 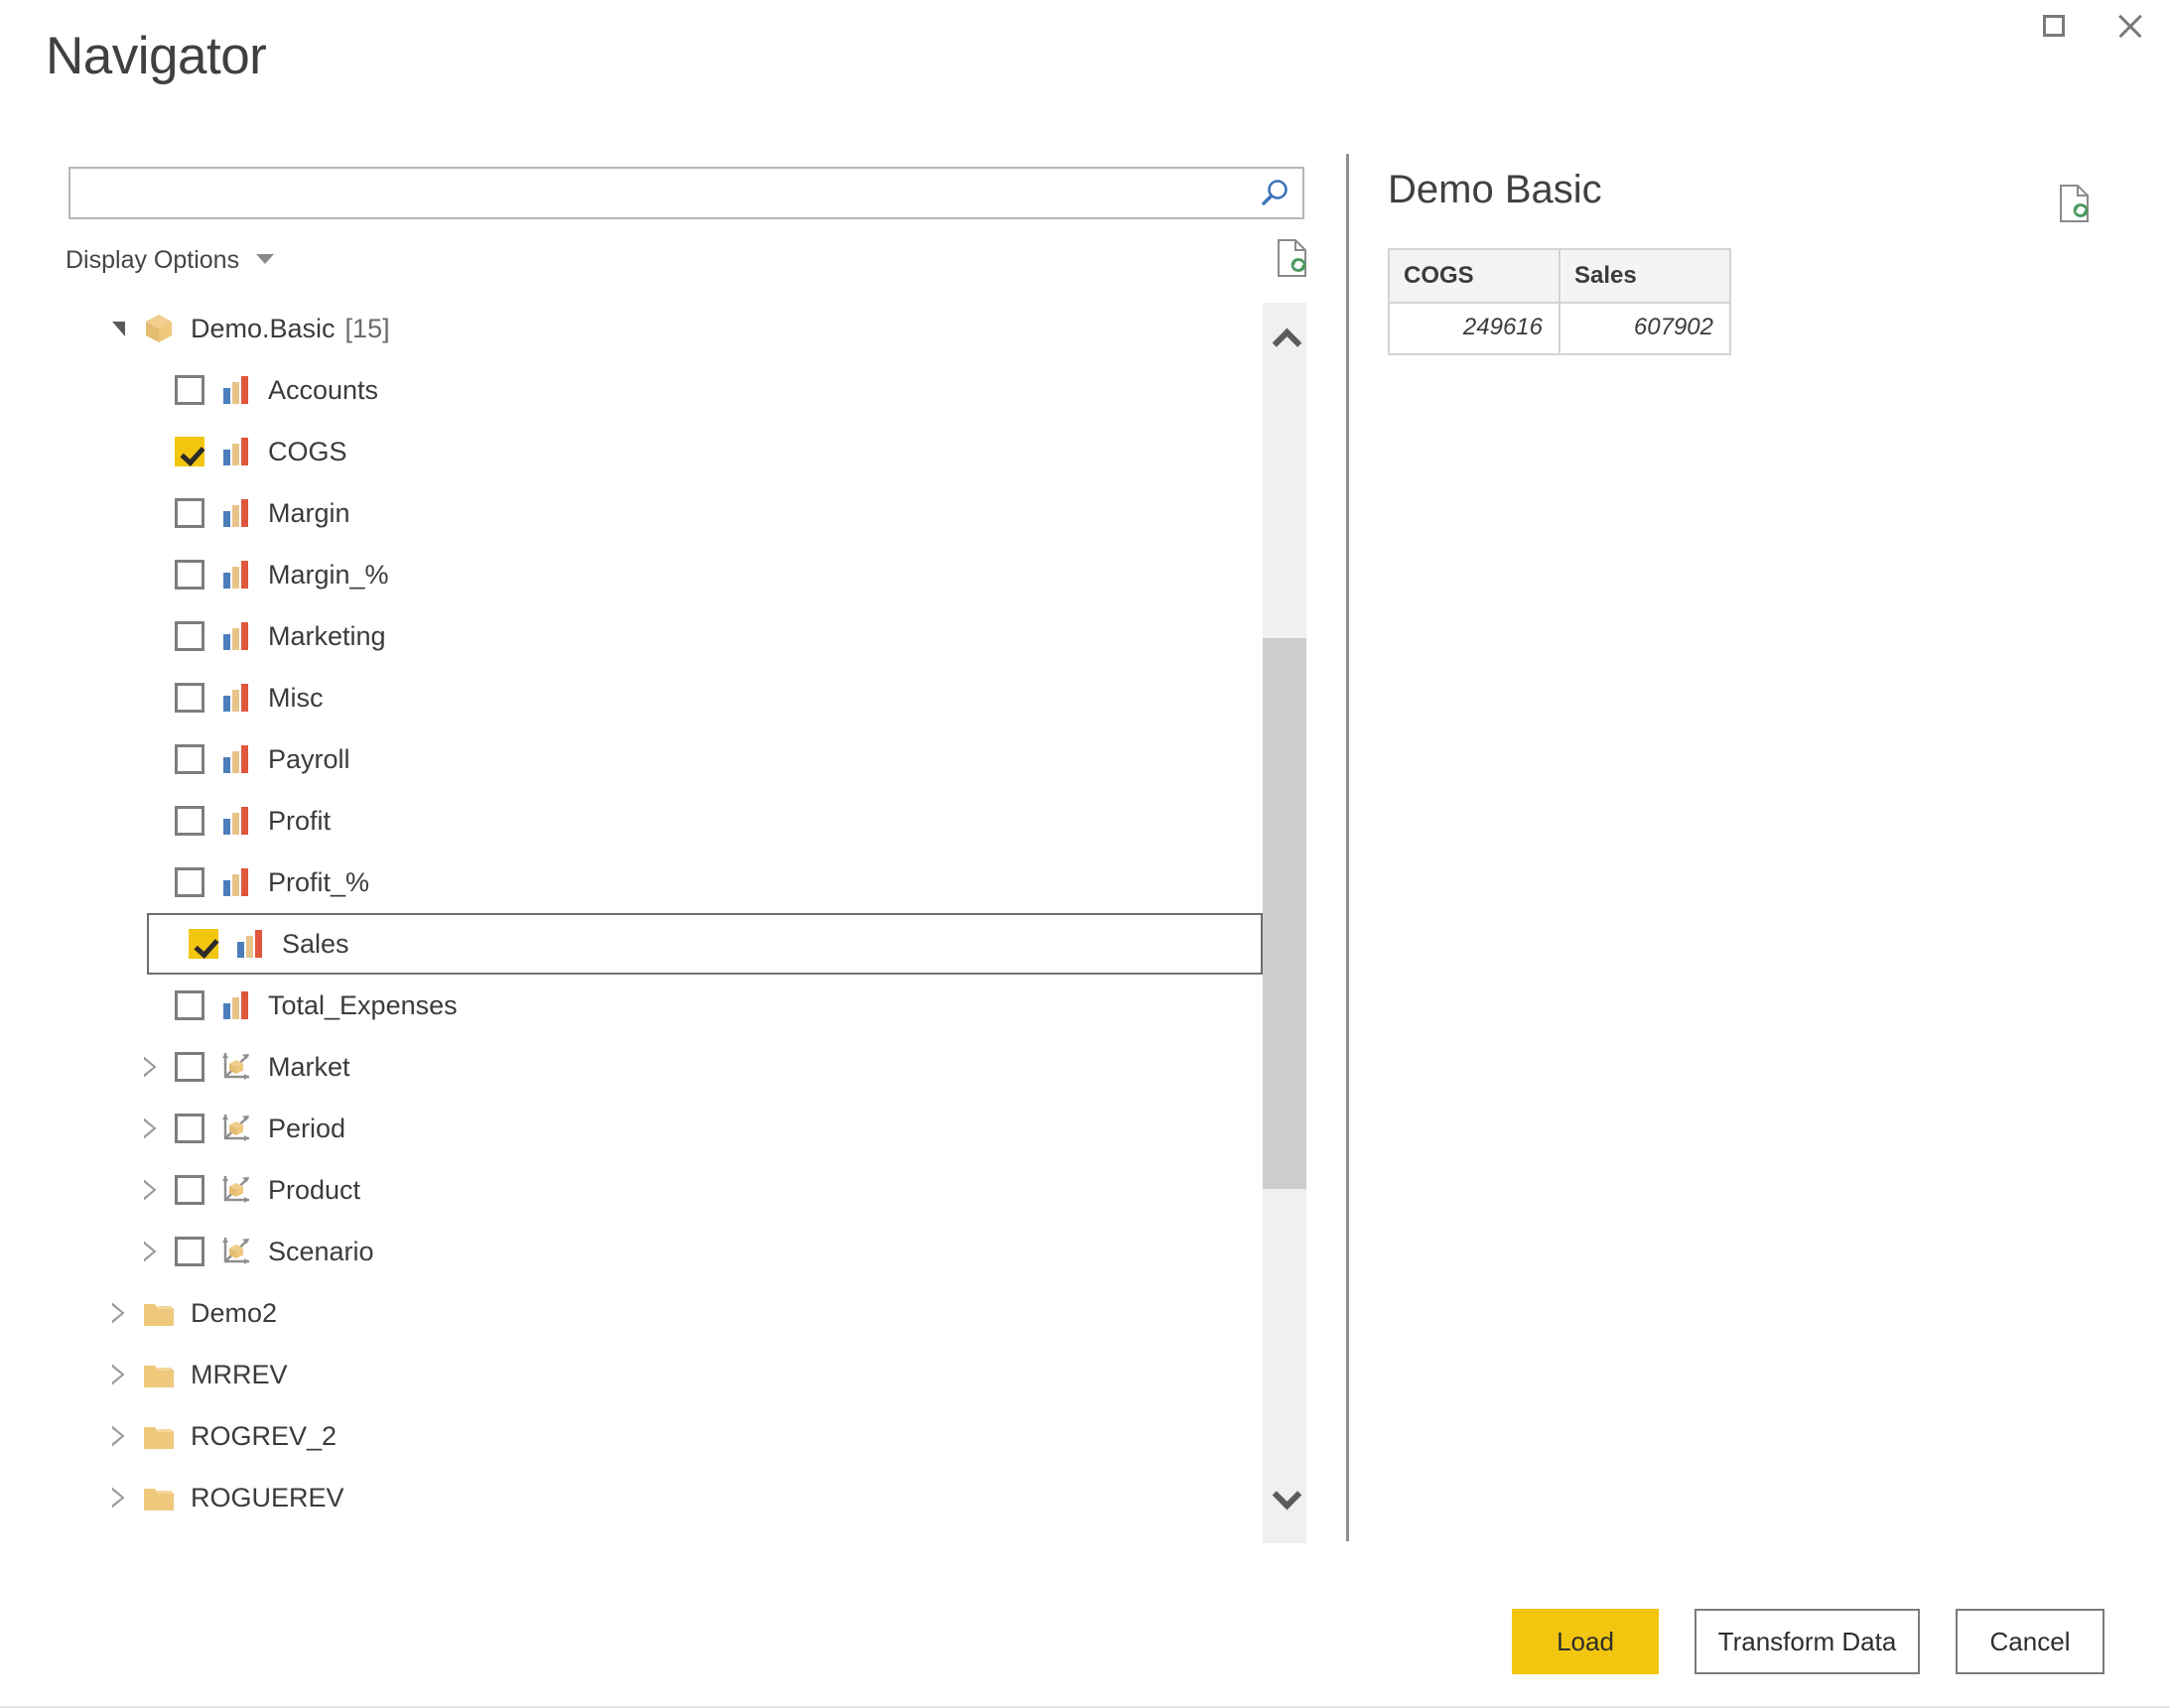 I want to click on tree-scrollbar, so click(x=1284, y=923).